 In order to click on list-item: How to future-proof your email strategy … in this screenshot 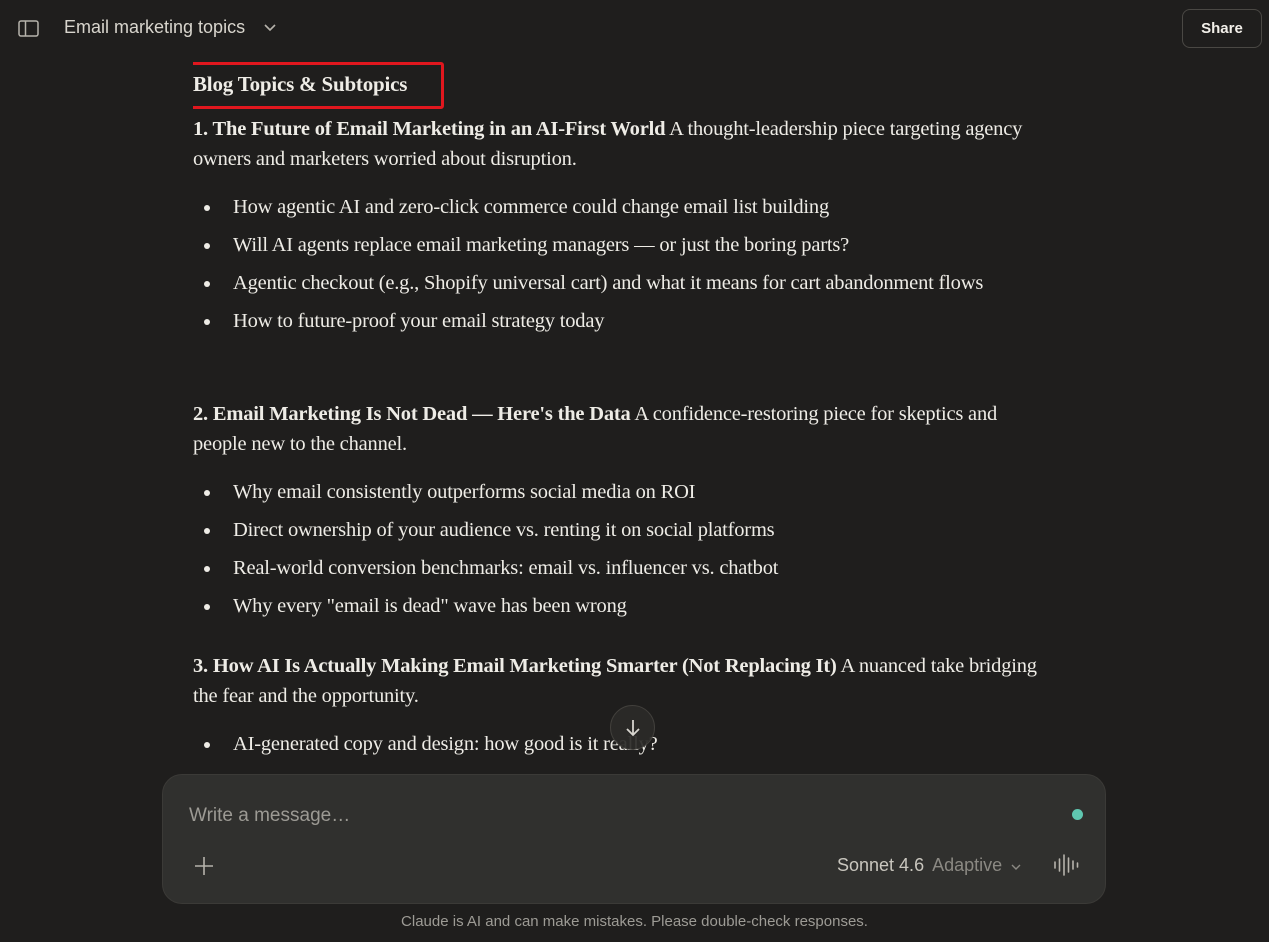, I will do `click(623, 321)`.